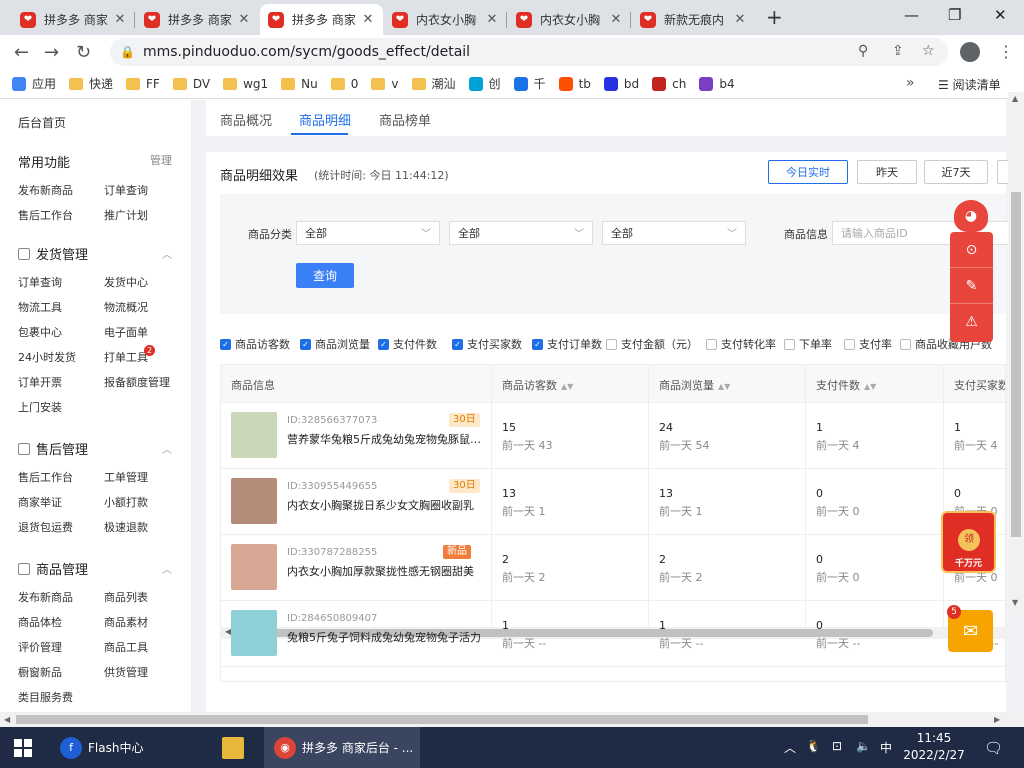  Describe the element at coordinates (40, 672) in the screenshot. I see `sidebar-item: 橱窗新品` at that location.